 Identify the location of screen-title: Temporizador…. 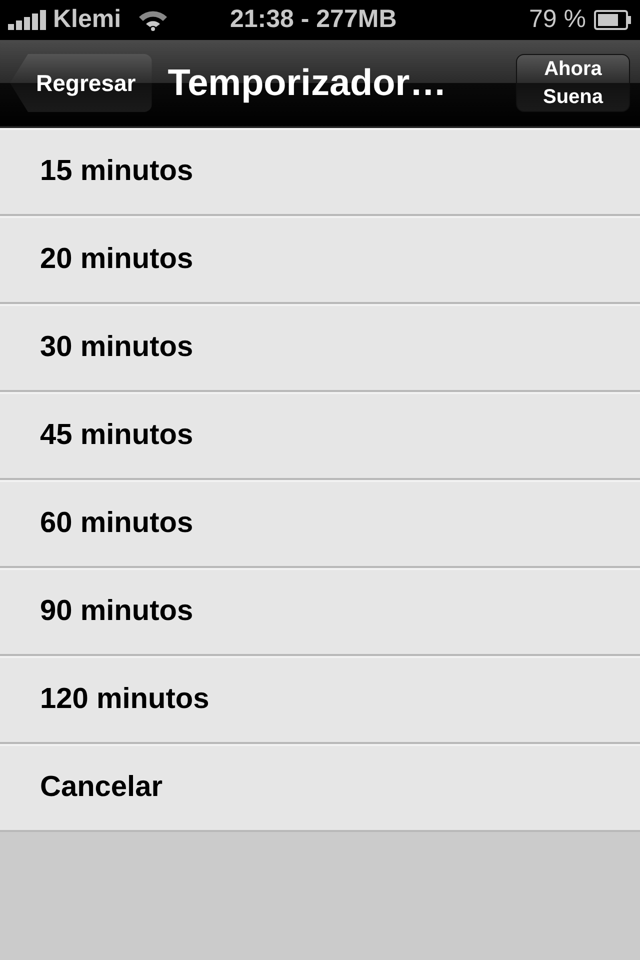
(307, 83).